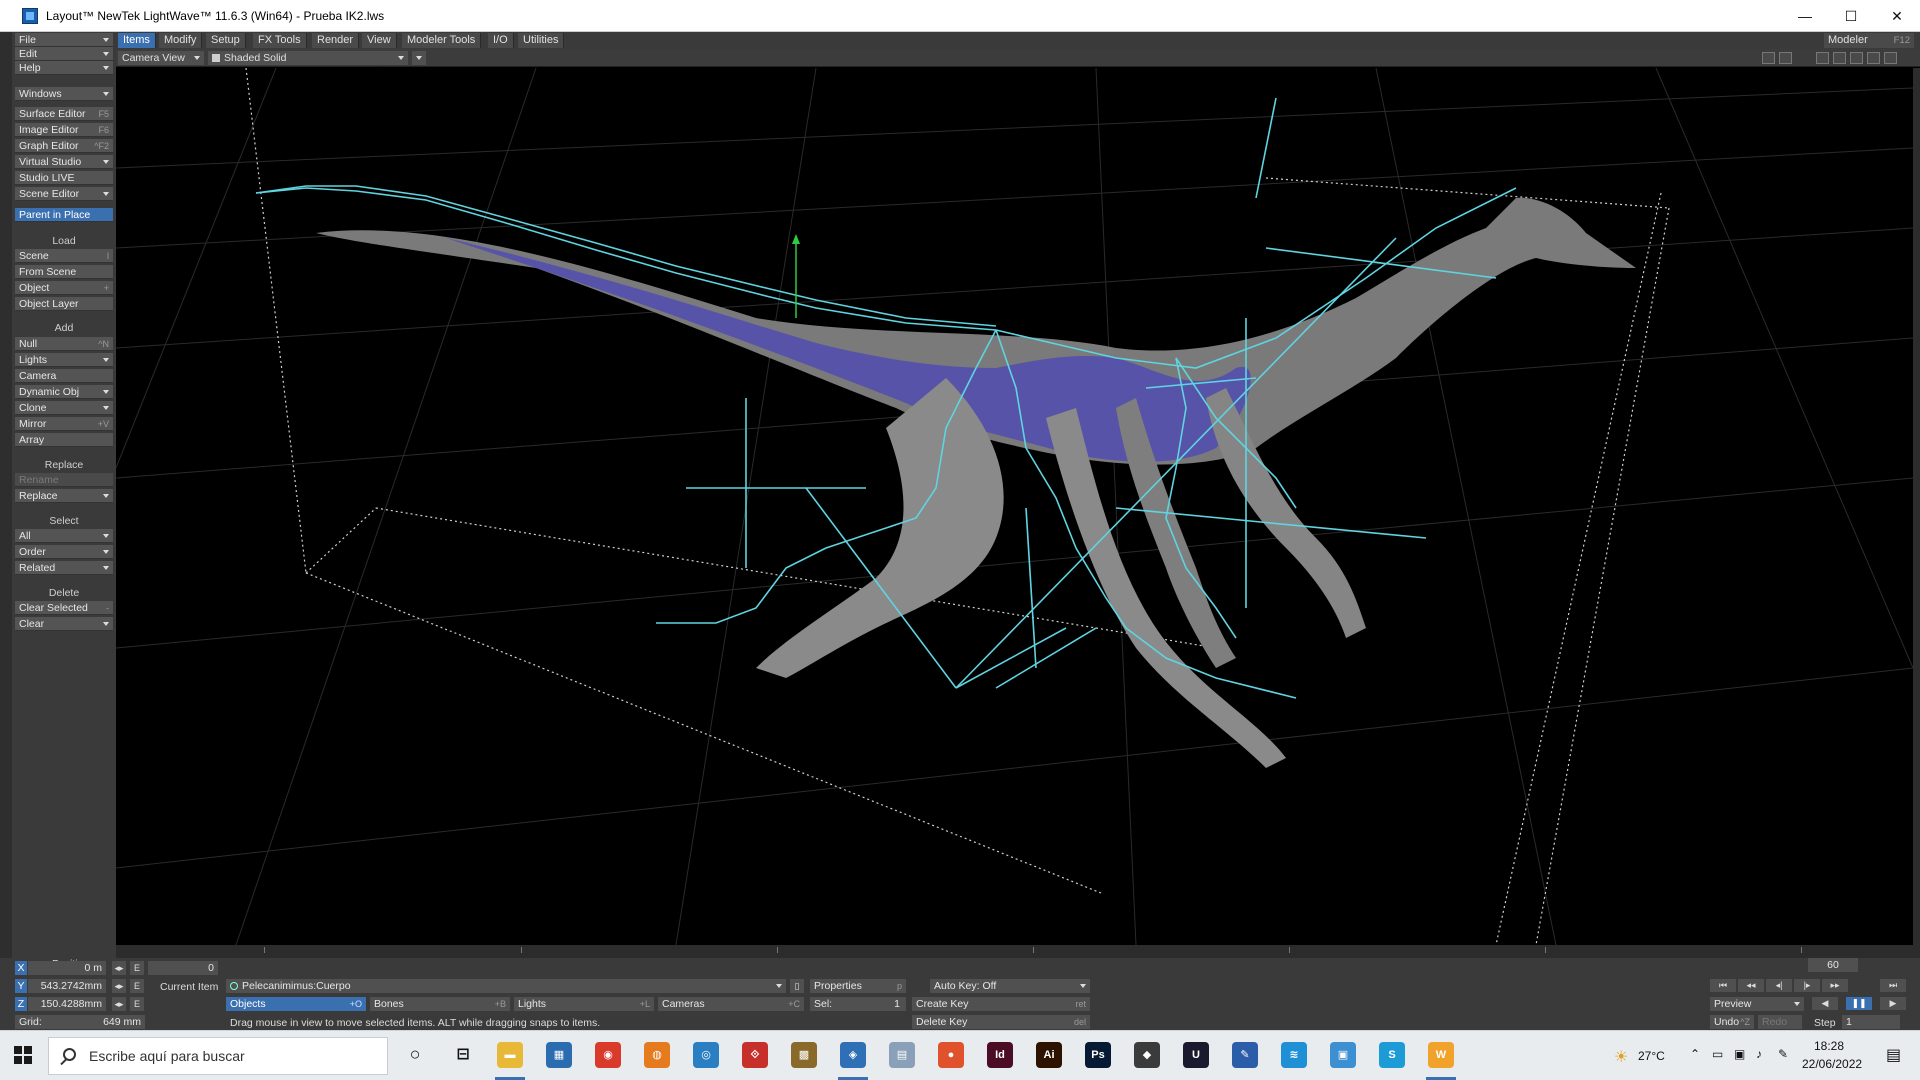  I want to click on graph-editor-button: Graph Editor ^F2, so click(64, 146).